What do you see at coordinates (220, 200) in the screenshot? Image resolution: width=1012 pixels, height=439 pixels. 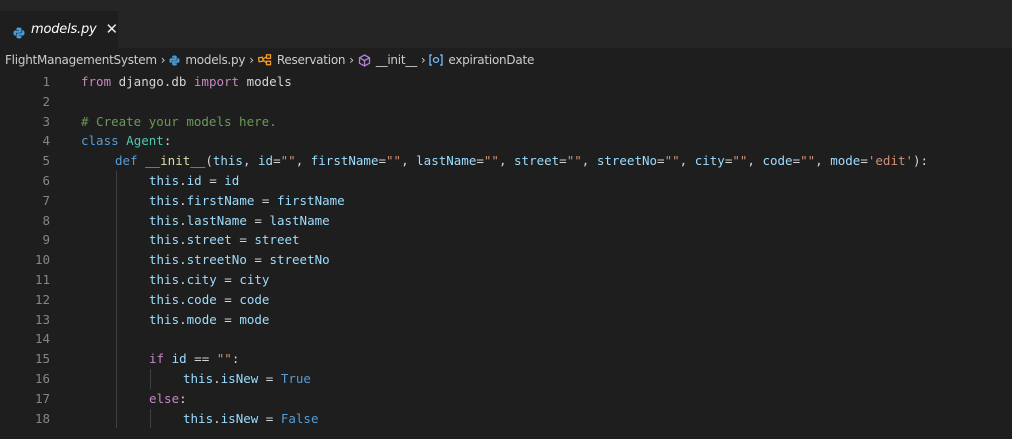 I see `code-token: firstName` at bounding box center [220, 200].